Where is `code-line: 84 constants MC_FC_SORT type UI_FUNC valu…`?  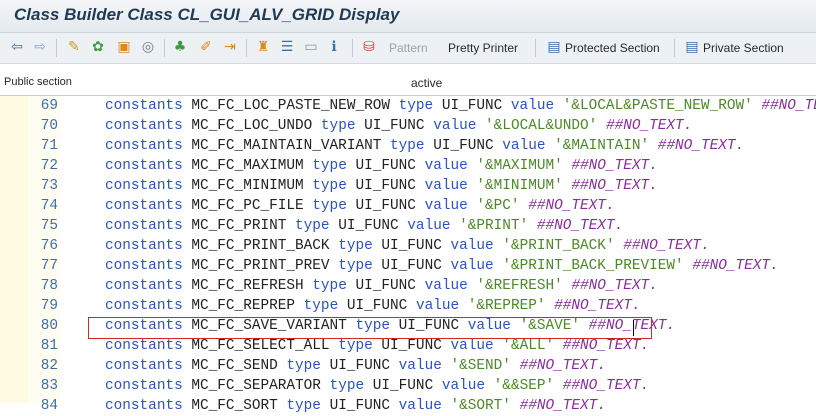
code-line: 84 constants MC_FC_SORT type UI_FUNC valu… is located at coordinates (408, 406).